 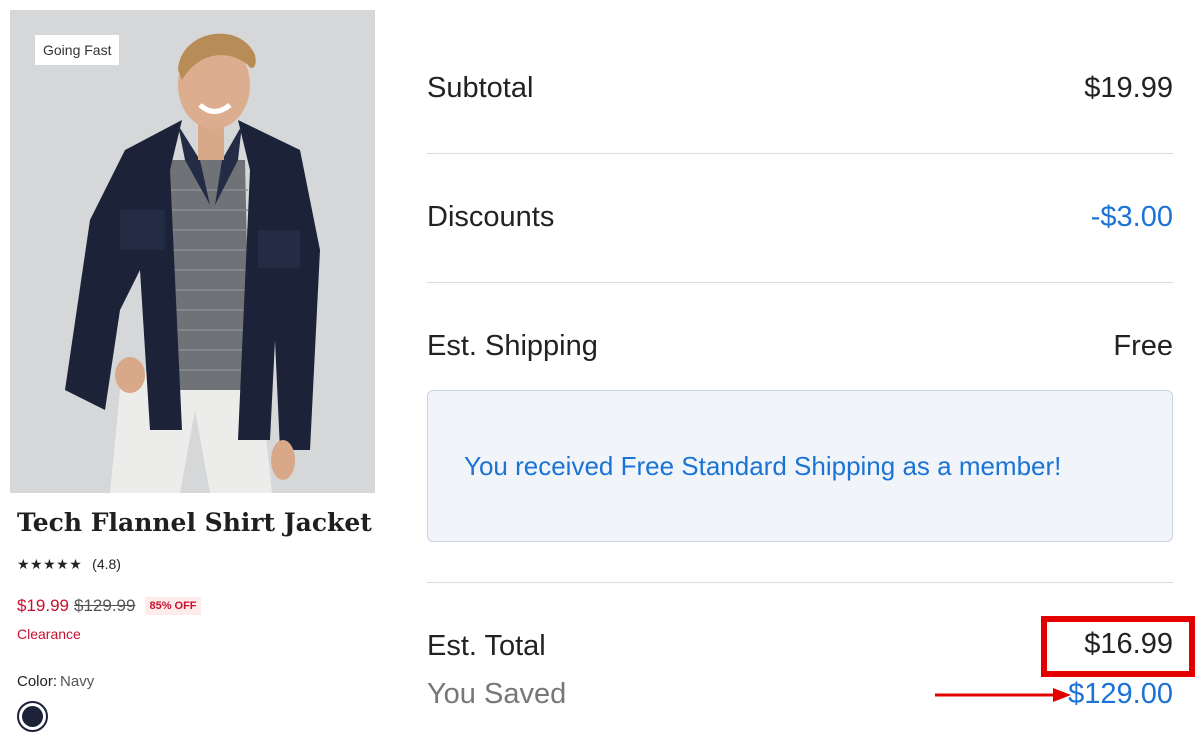 What do you see at coordinates (480, 88) in the screenshot?
I see `subtotal-label: Subtotal` at bounding box center [480, 88].